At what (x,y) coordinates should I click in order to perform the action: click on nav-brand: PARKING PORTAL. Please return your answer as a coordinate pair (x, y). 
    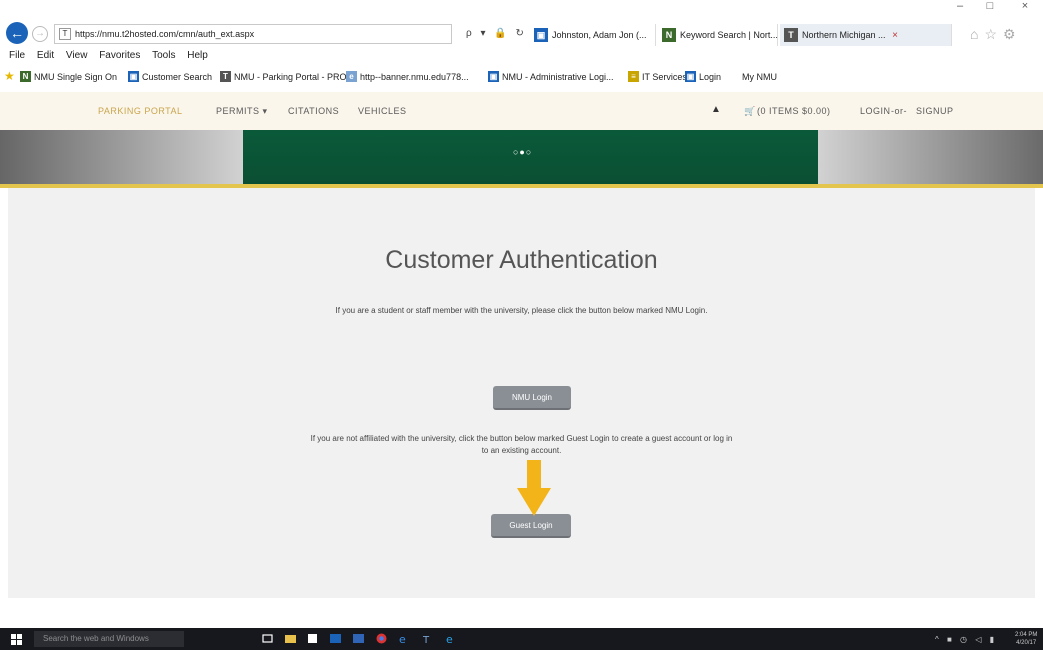
    Looking at the image, I should click on (140, 111).